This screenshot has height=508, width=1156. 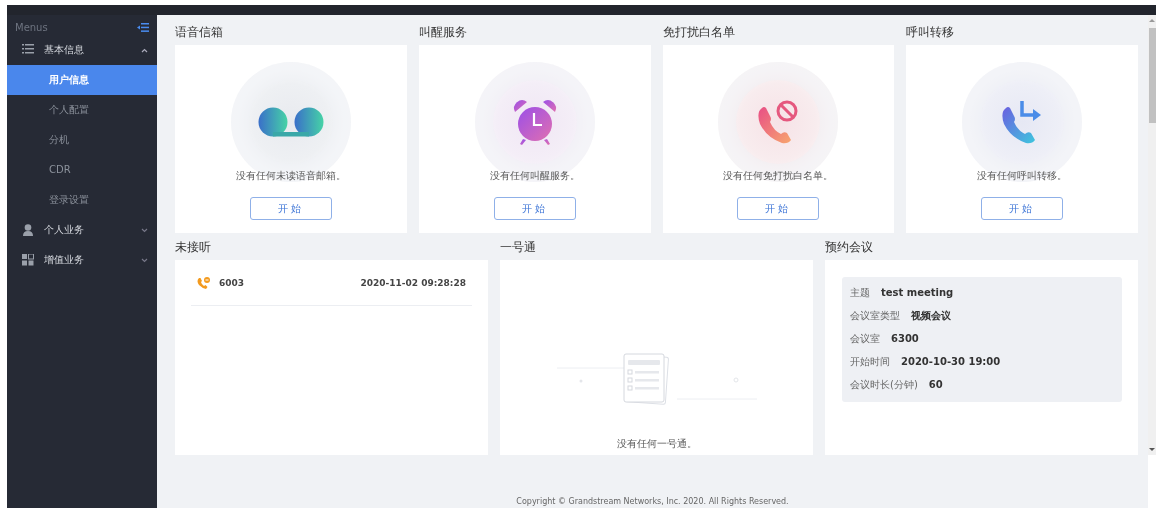 What do you see at coordinates (1022, 176) in the screenshot?
I see `empty-message: 没有任何呼叫转移。` at bounding box center [1022, 176].